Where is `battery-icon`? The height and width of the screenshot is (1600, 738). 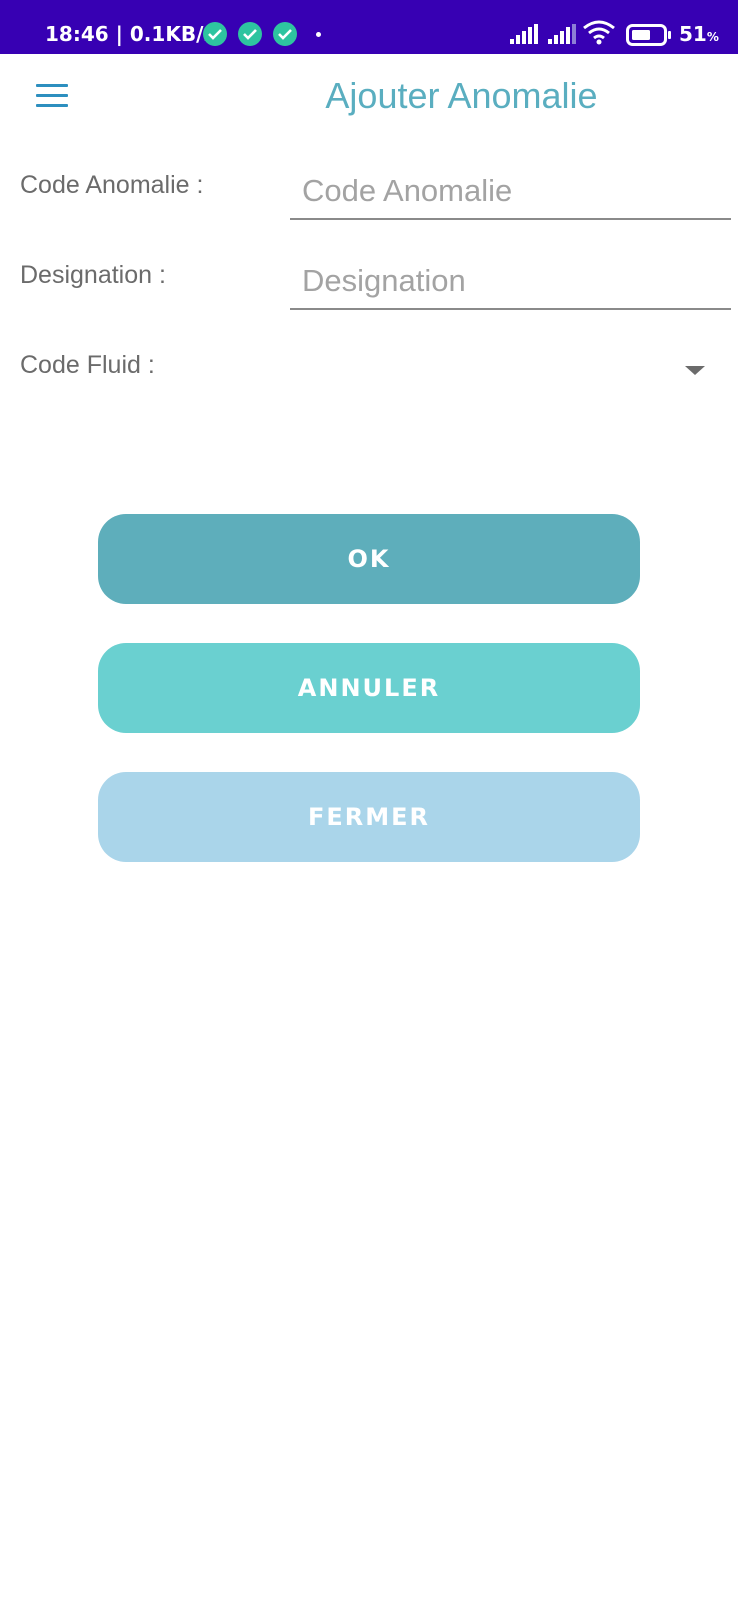
battery-icon is located at coordinates (648, 35).